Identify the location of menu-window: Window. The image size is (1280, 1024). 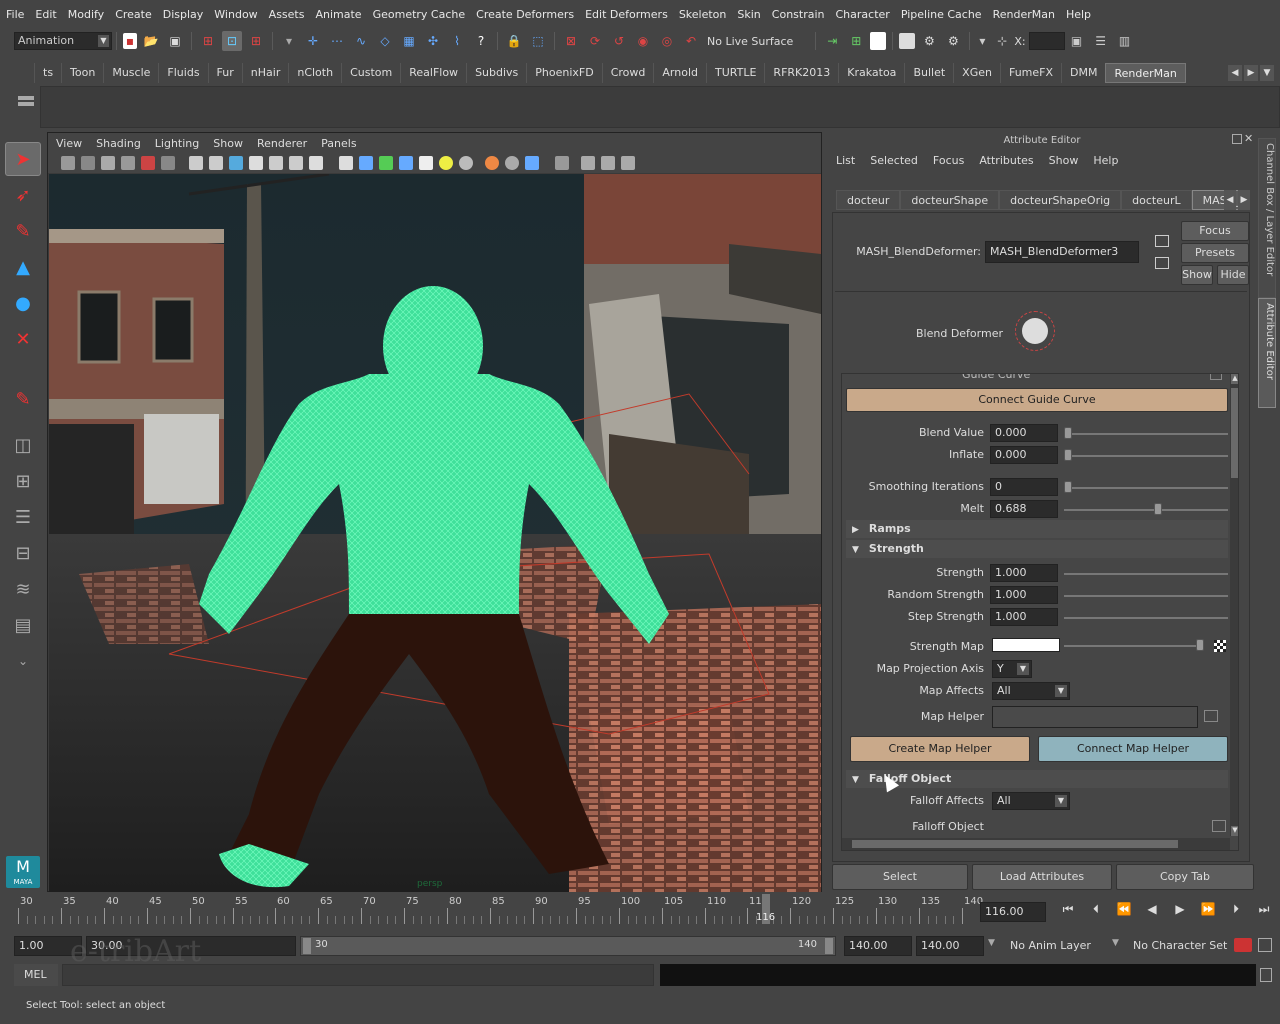
(235, 14).